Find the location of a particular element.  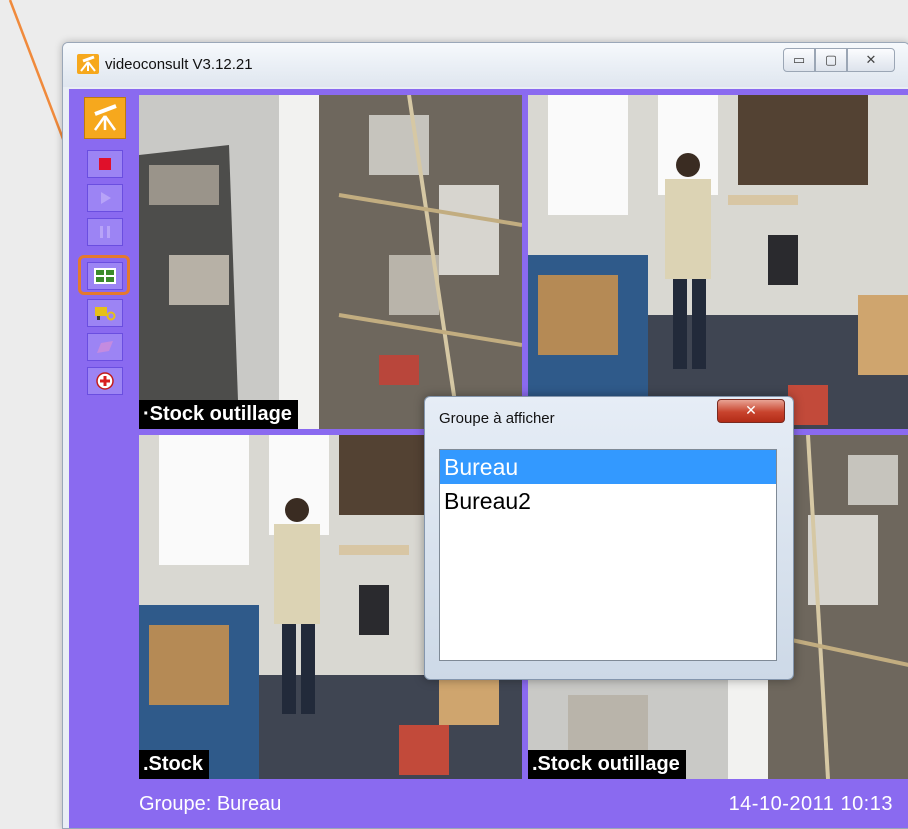

group-list-item: Bureau2 is located at coordinates (608, 501).